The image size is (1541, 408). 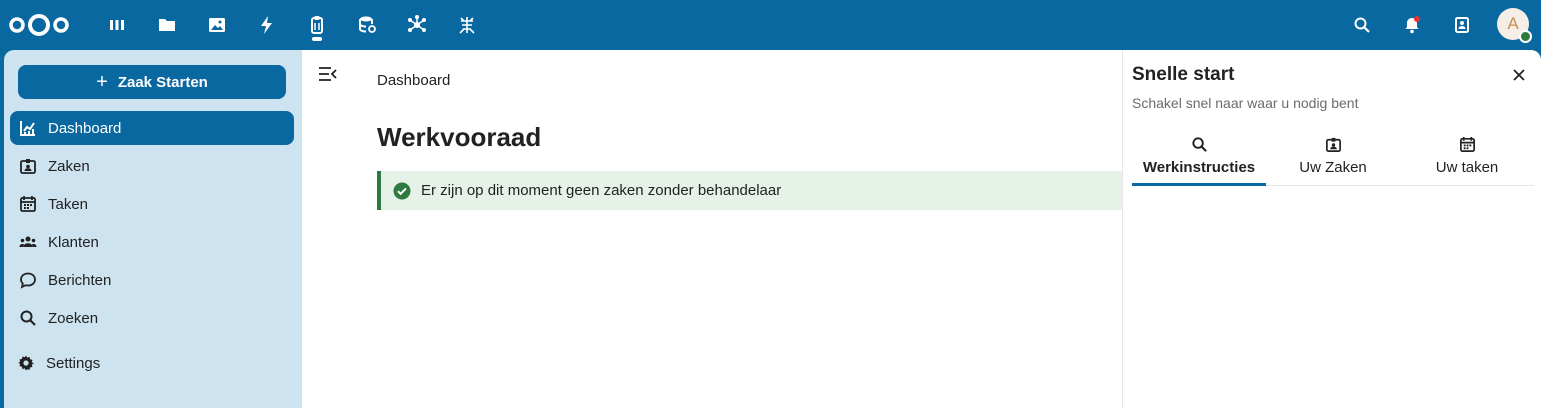 I want to click on nextcloud-logo, so click(x=39, y=25).